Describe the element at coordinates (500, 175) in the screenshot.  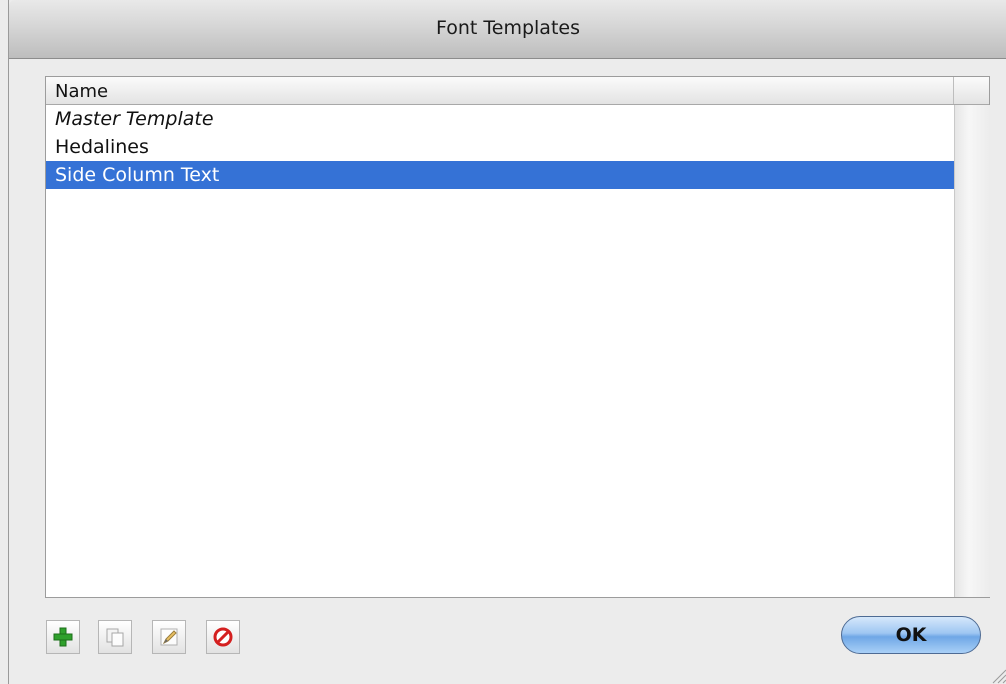
I see `table-row-side-column-text: Side Column Text` at that location.